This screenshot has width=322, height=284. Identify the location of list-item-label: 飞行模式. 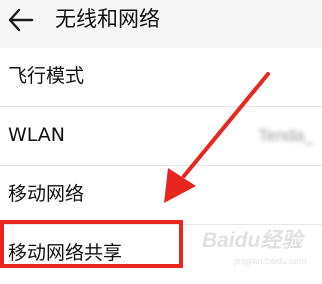
(46, 76).